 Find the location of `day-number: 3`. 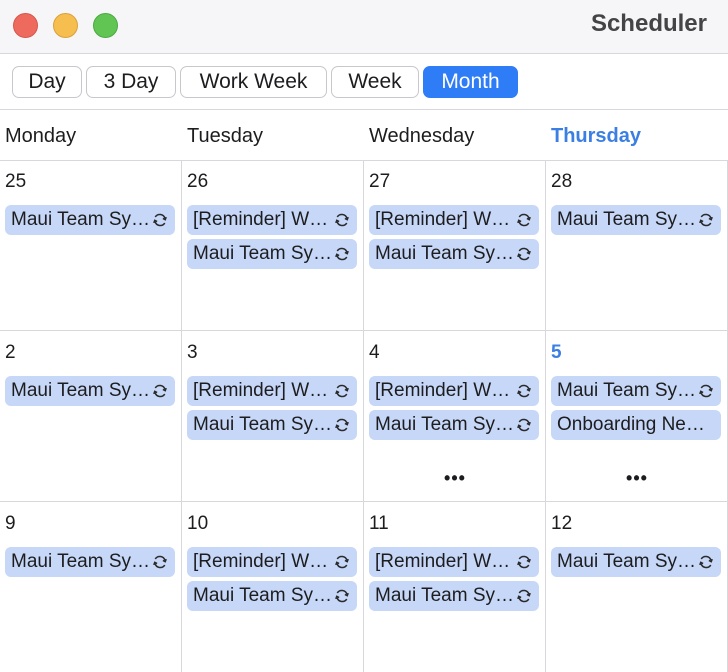

day-number: 3 is located at coordinates (192, 352).